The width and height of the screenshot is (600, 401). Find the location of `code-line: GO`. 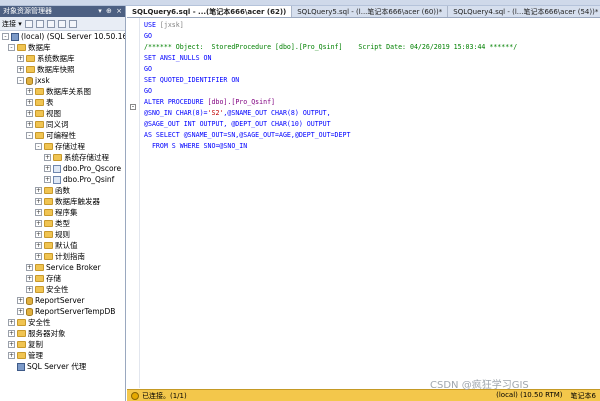

code-line: GO is located at coordinates (330, 91).